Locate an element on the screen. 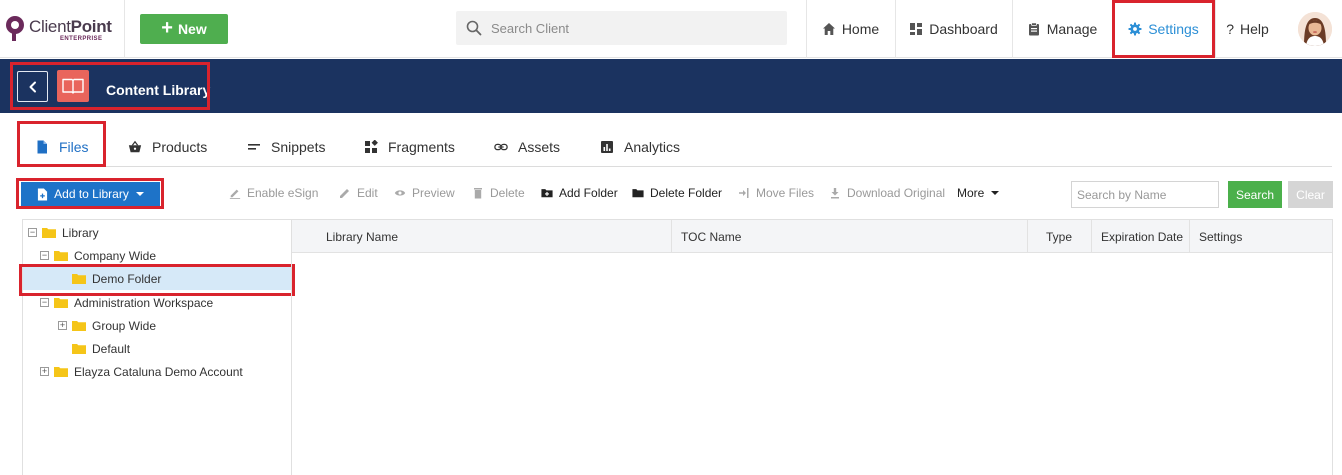  logo-wordmark: ClientPoint is located at coordinates (70, 26).